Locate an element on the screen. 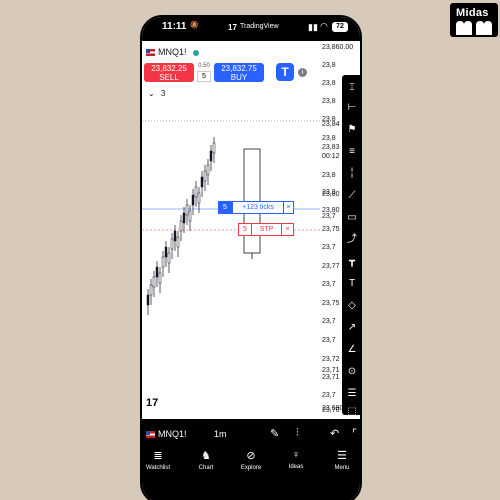 The height and width of the screenshot is (500, 500). fullscreen-icon: ⌜ is located at coordinates (354, 433).